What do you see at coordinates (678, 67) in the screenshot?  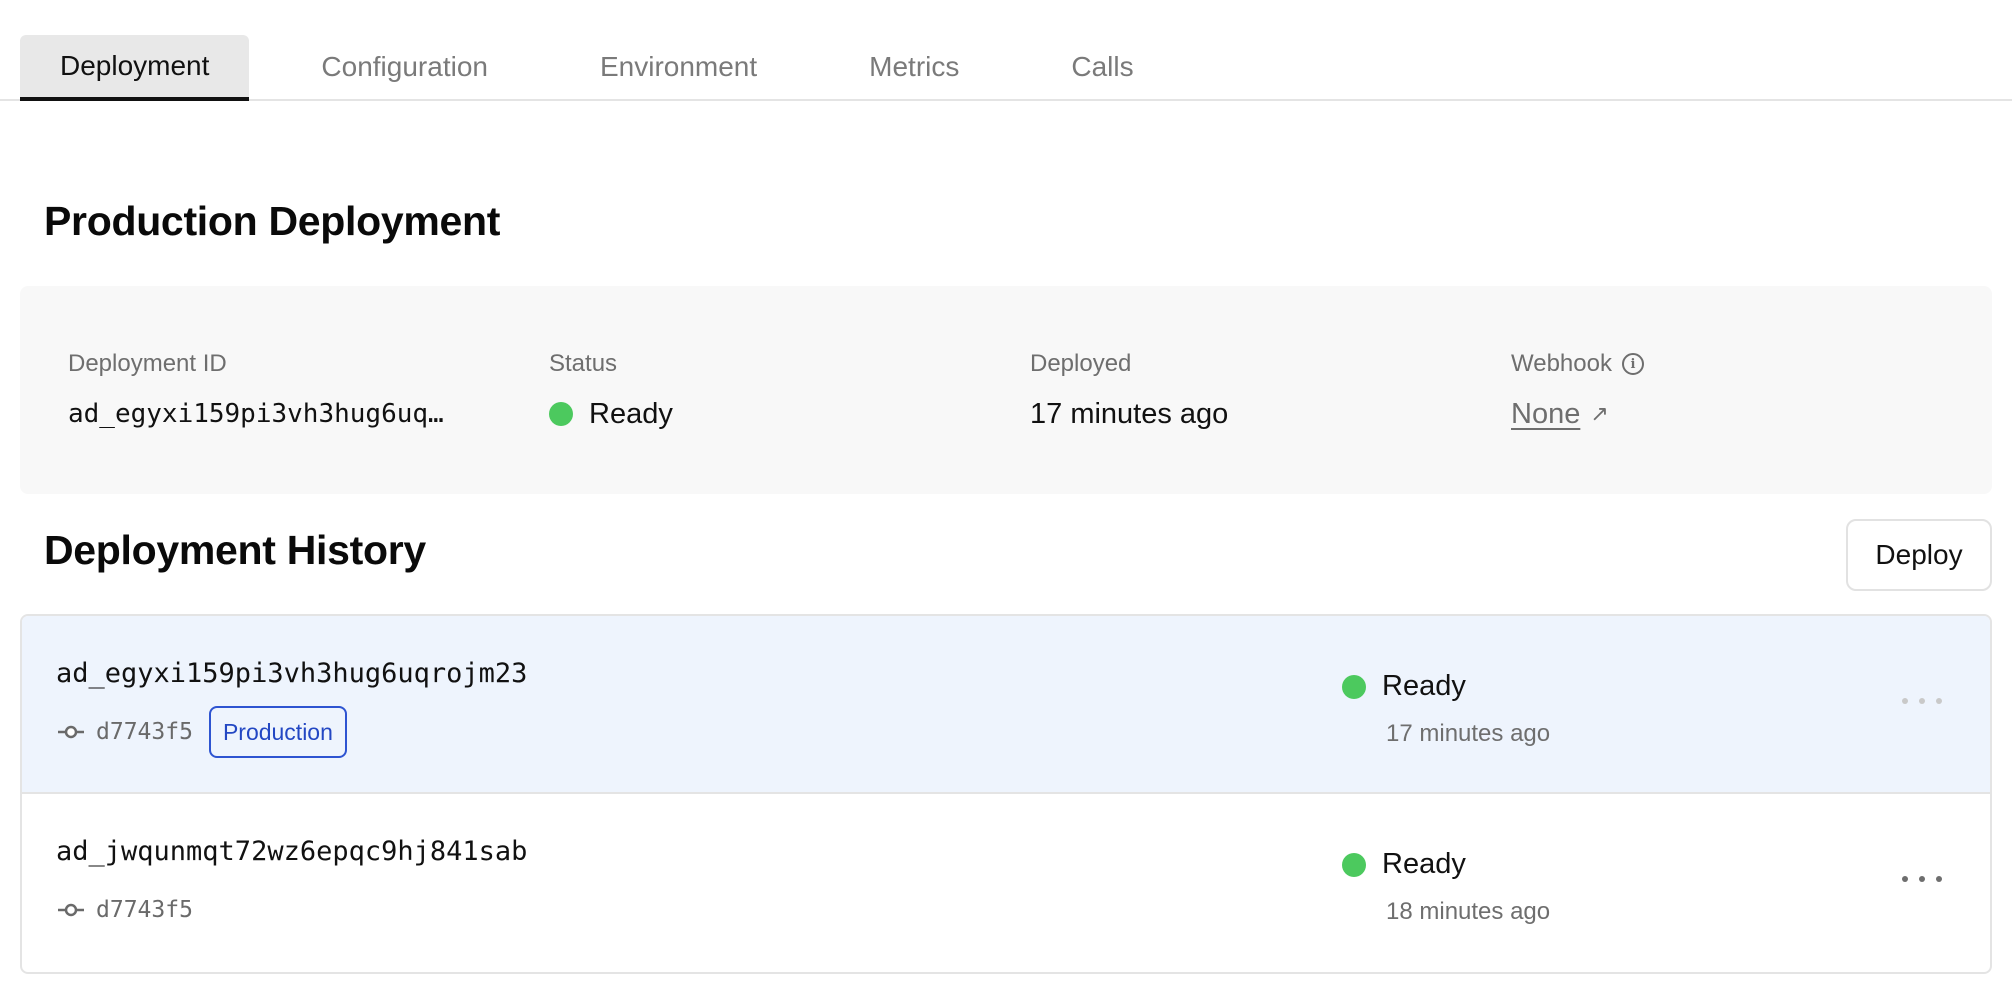 I see `tab-environment: Environment` at bounding box center [678, 67].